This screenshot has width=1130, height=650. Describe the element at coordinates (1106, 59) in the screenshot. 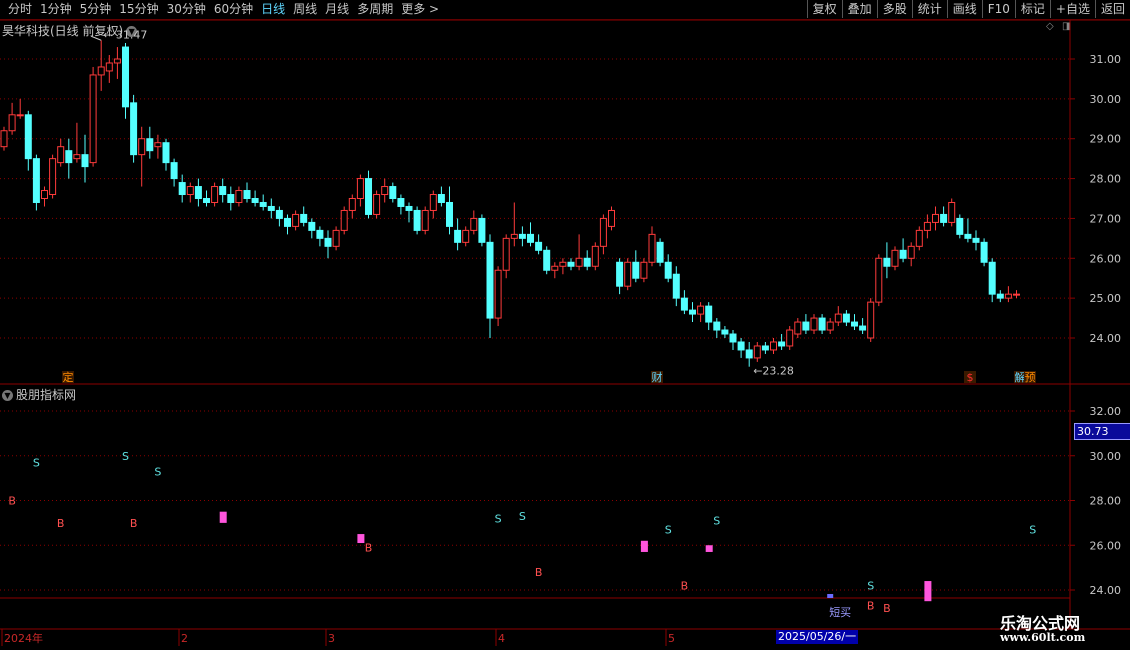

I see `y-tick-label: 31.00` at that location.